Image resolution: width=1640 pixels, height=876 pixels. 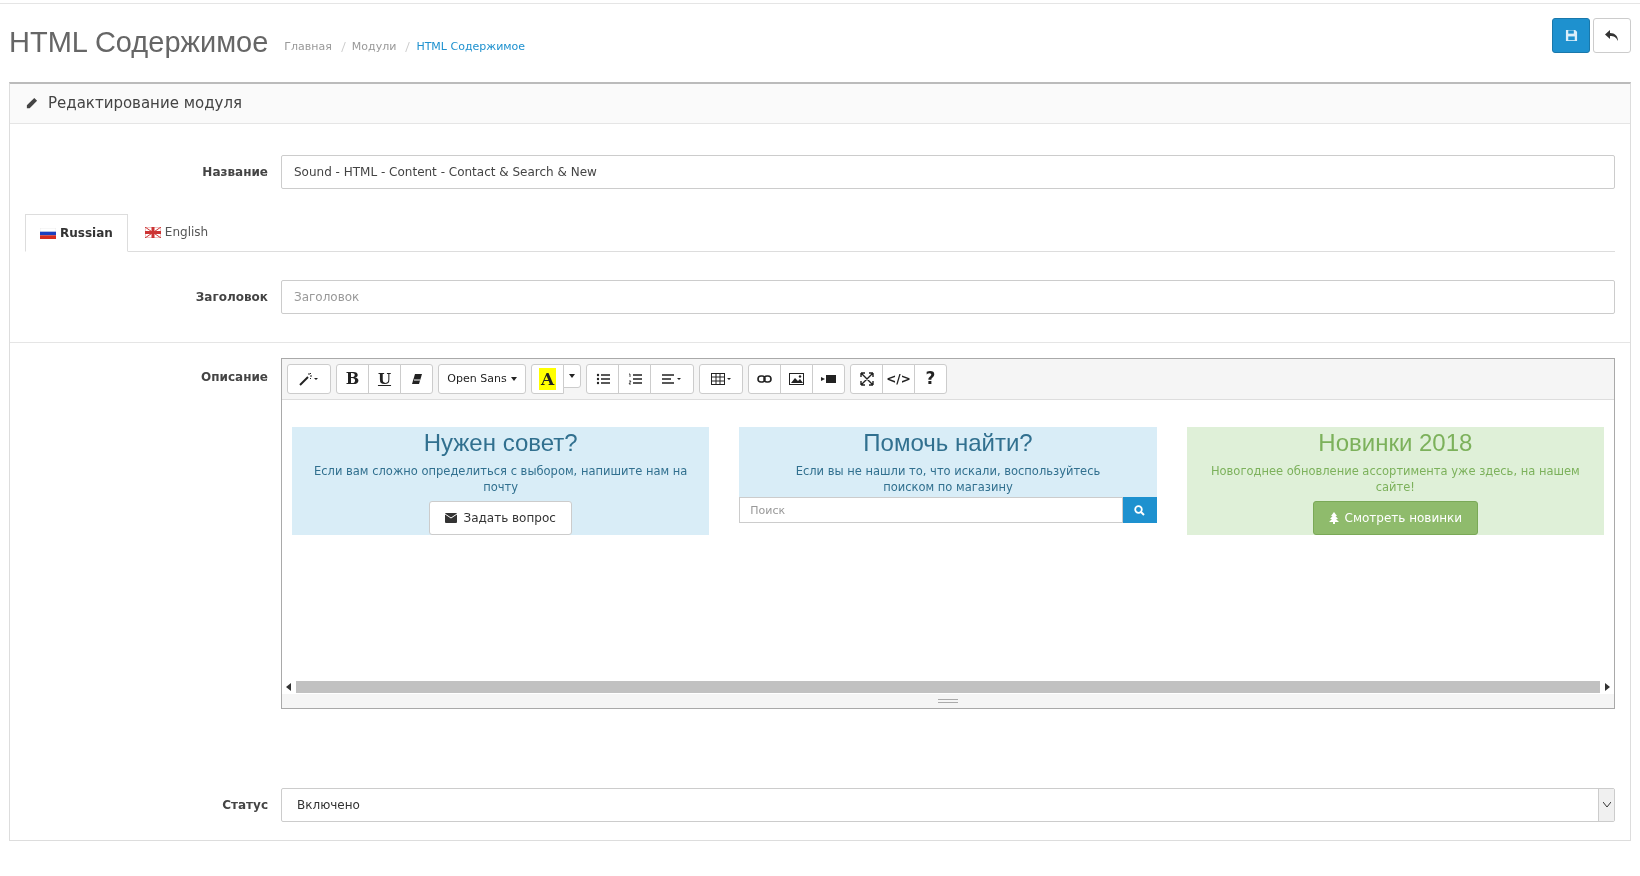 I want to click on breadcrumb-link: HTML Содержимое, so click(x=471, y=46).